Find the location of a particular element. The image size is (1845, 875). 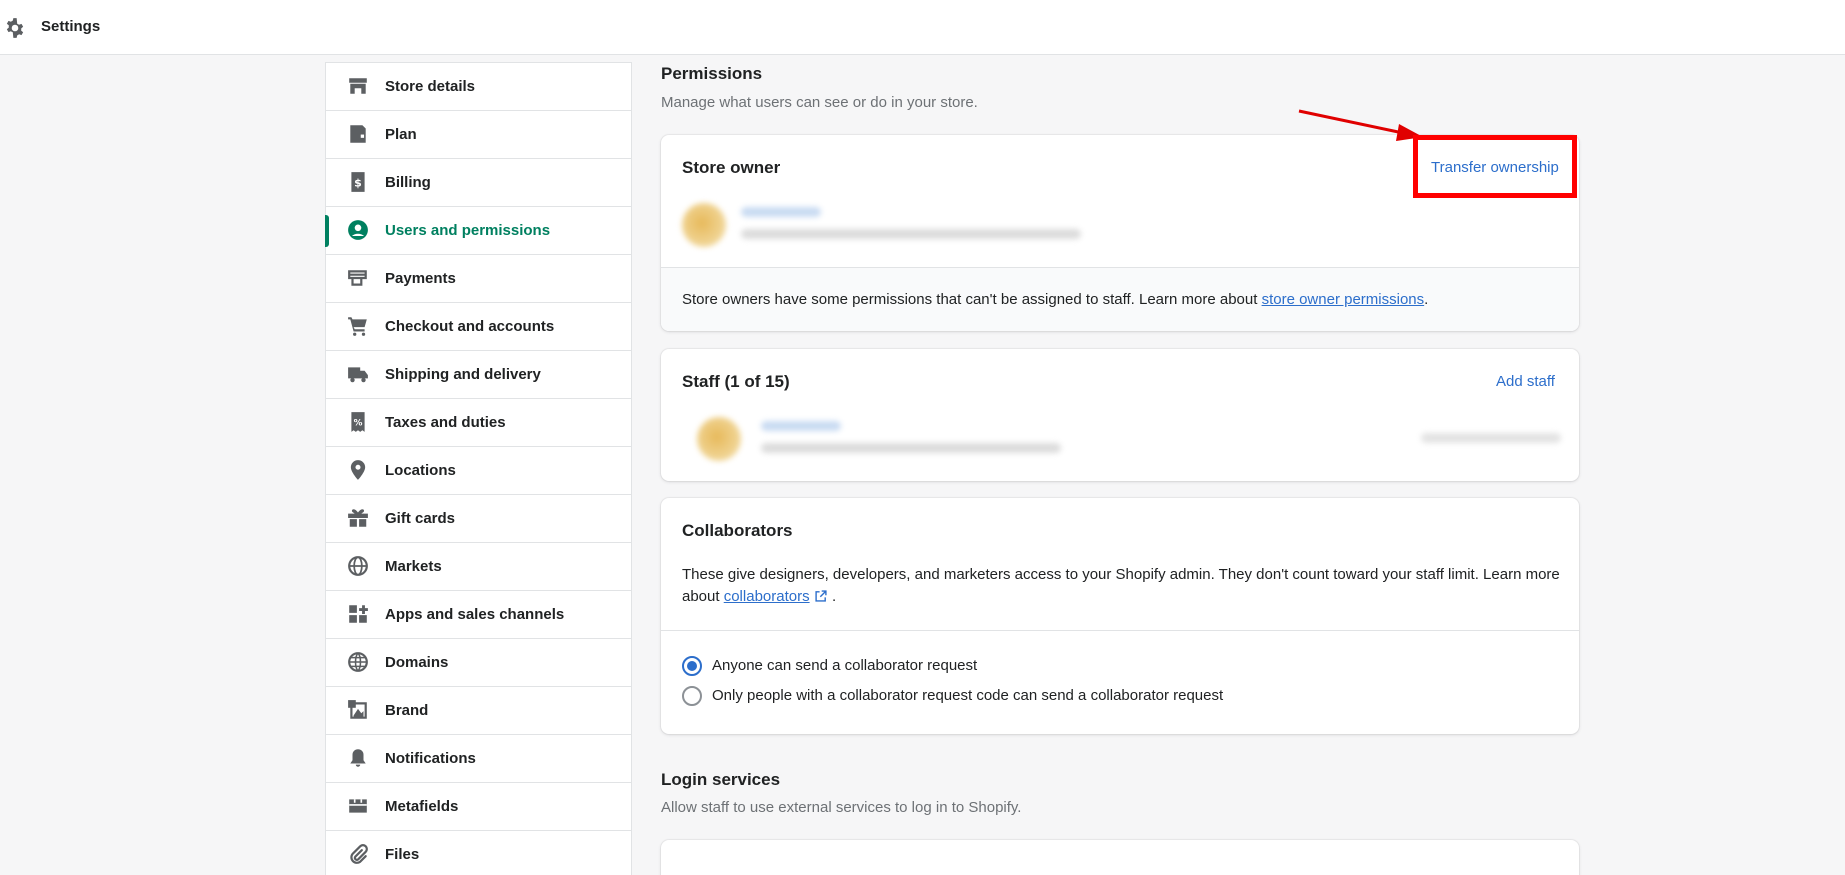

location-pin-icon is located at coordinates (358, 470).